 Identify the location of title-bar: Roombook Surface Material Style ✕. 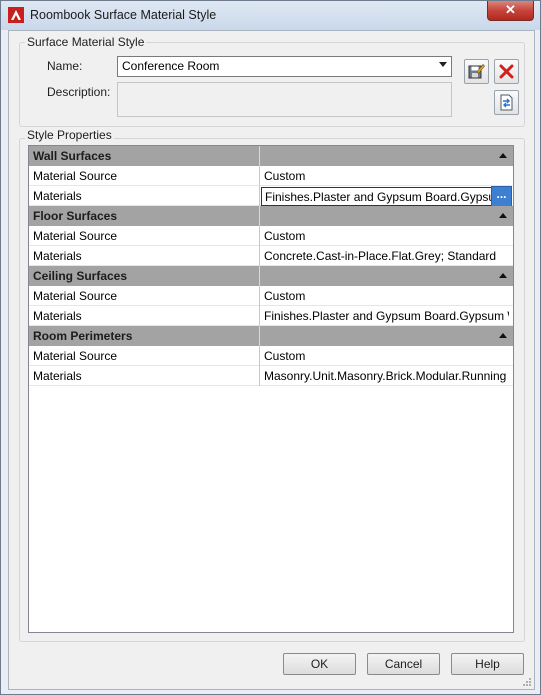
(270, 15).